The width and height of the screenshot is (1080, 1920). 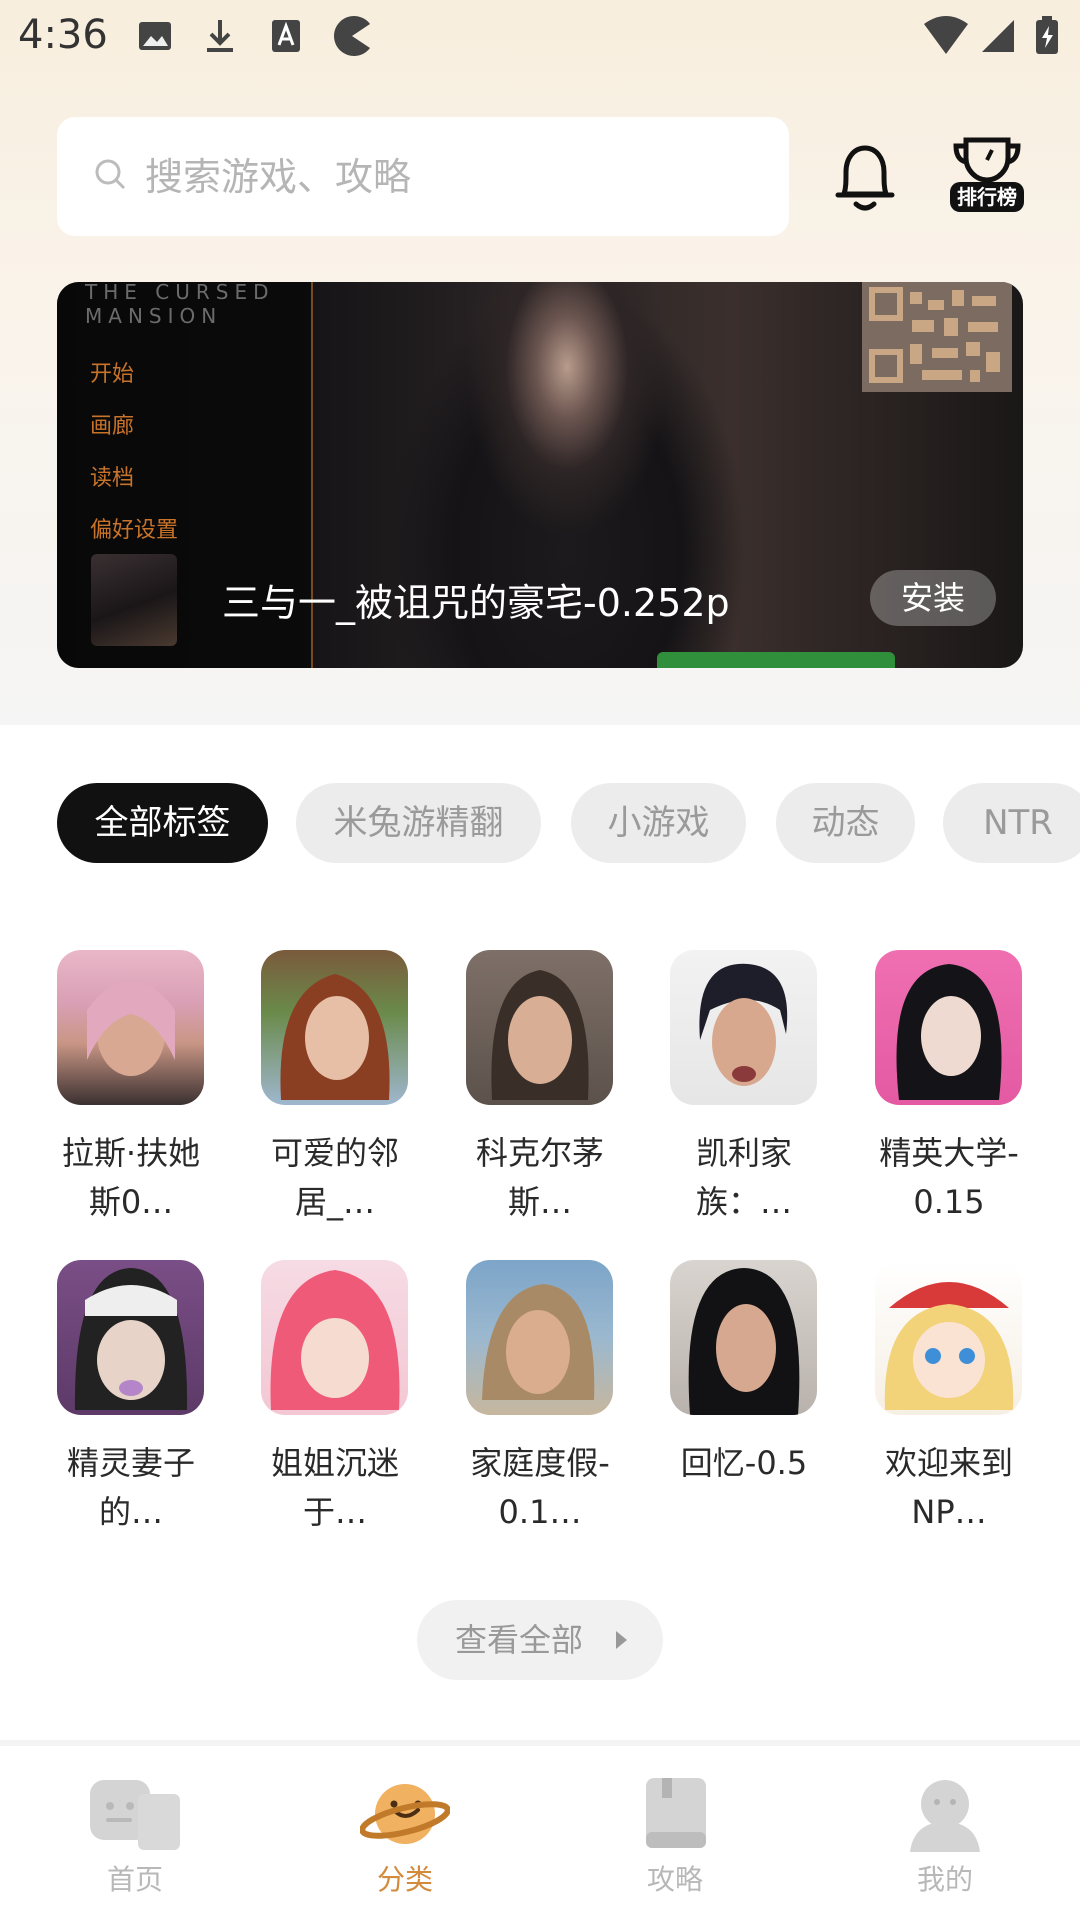 What do you see at coordinates (945, 1816) in the screenshot?
I see `profile-icon` at bounding box center [945, 1816].